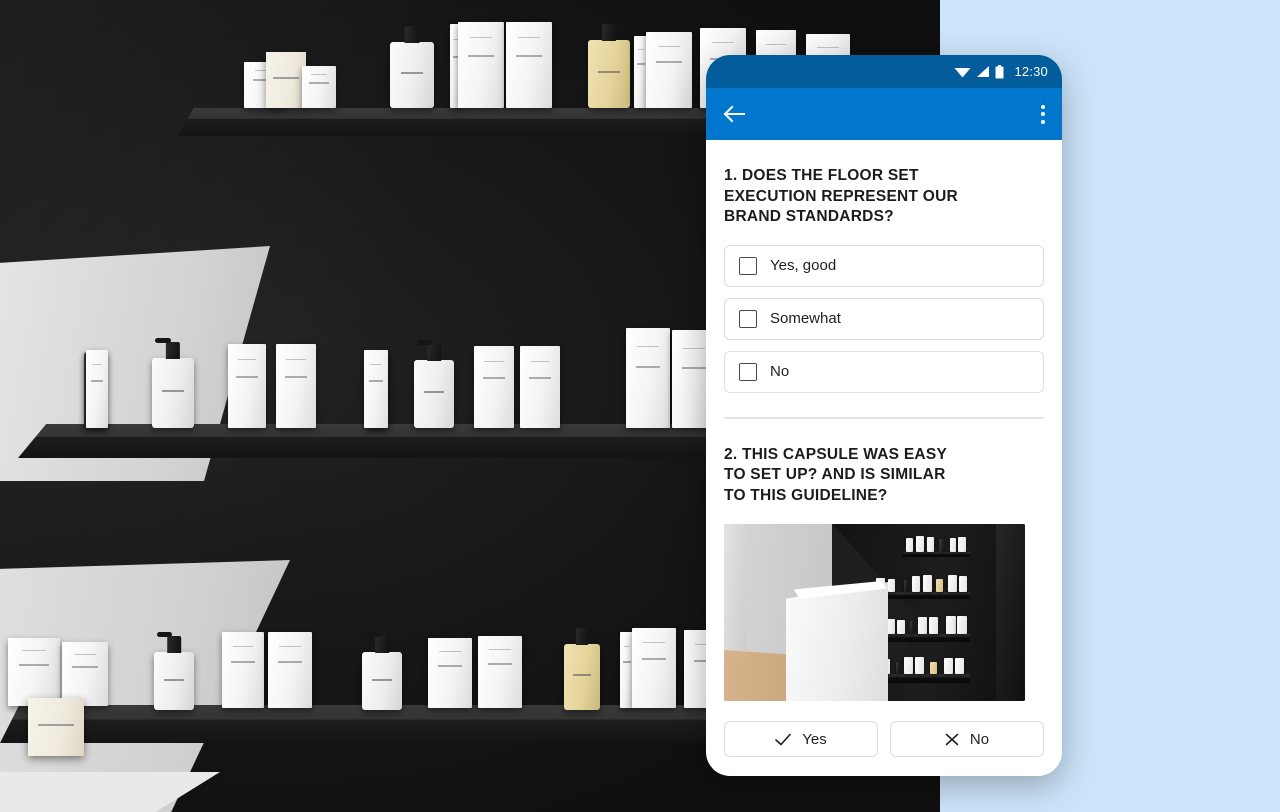  Describe the element at coordinates (1043, 114) in the screenshot. I see `overflow-menu-icon` at that location.